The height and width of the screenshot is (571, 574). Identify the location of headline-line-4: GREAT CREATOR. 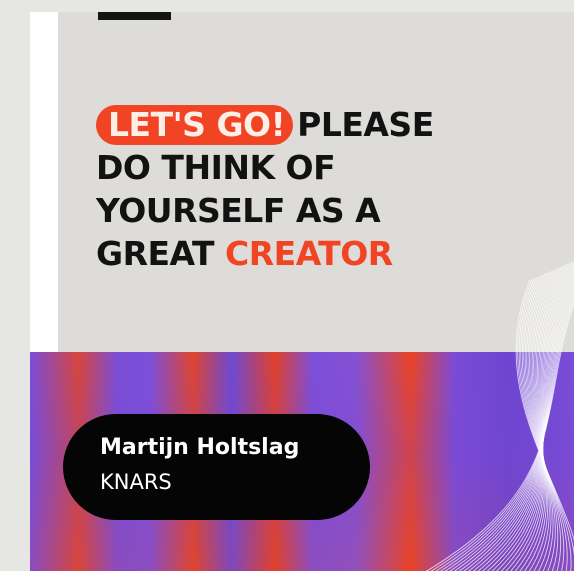
(316, 253).